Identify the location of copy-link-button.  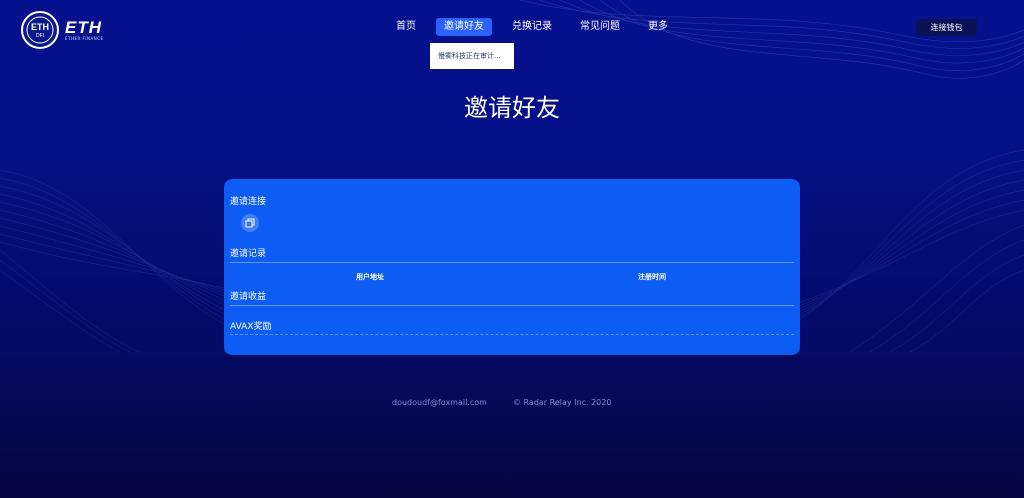
(250, 223).